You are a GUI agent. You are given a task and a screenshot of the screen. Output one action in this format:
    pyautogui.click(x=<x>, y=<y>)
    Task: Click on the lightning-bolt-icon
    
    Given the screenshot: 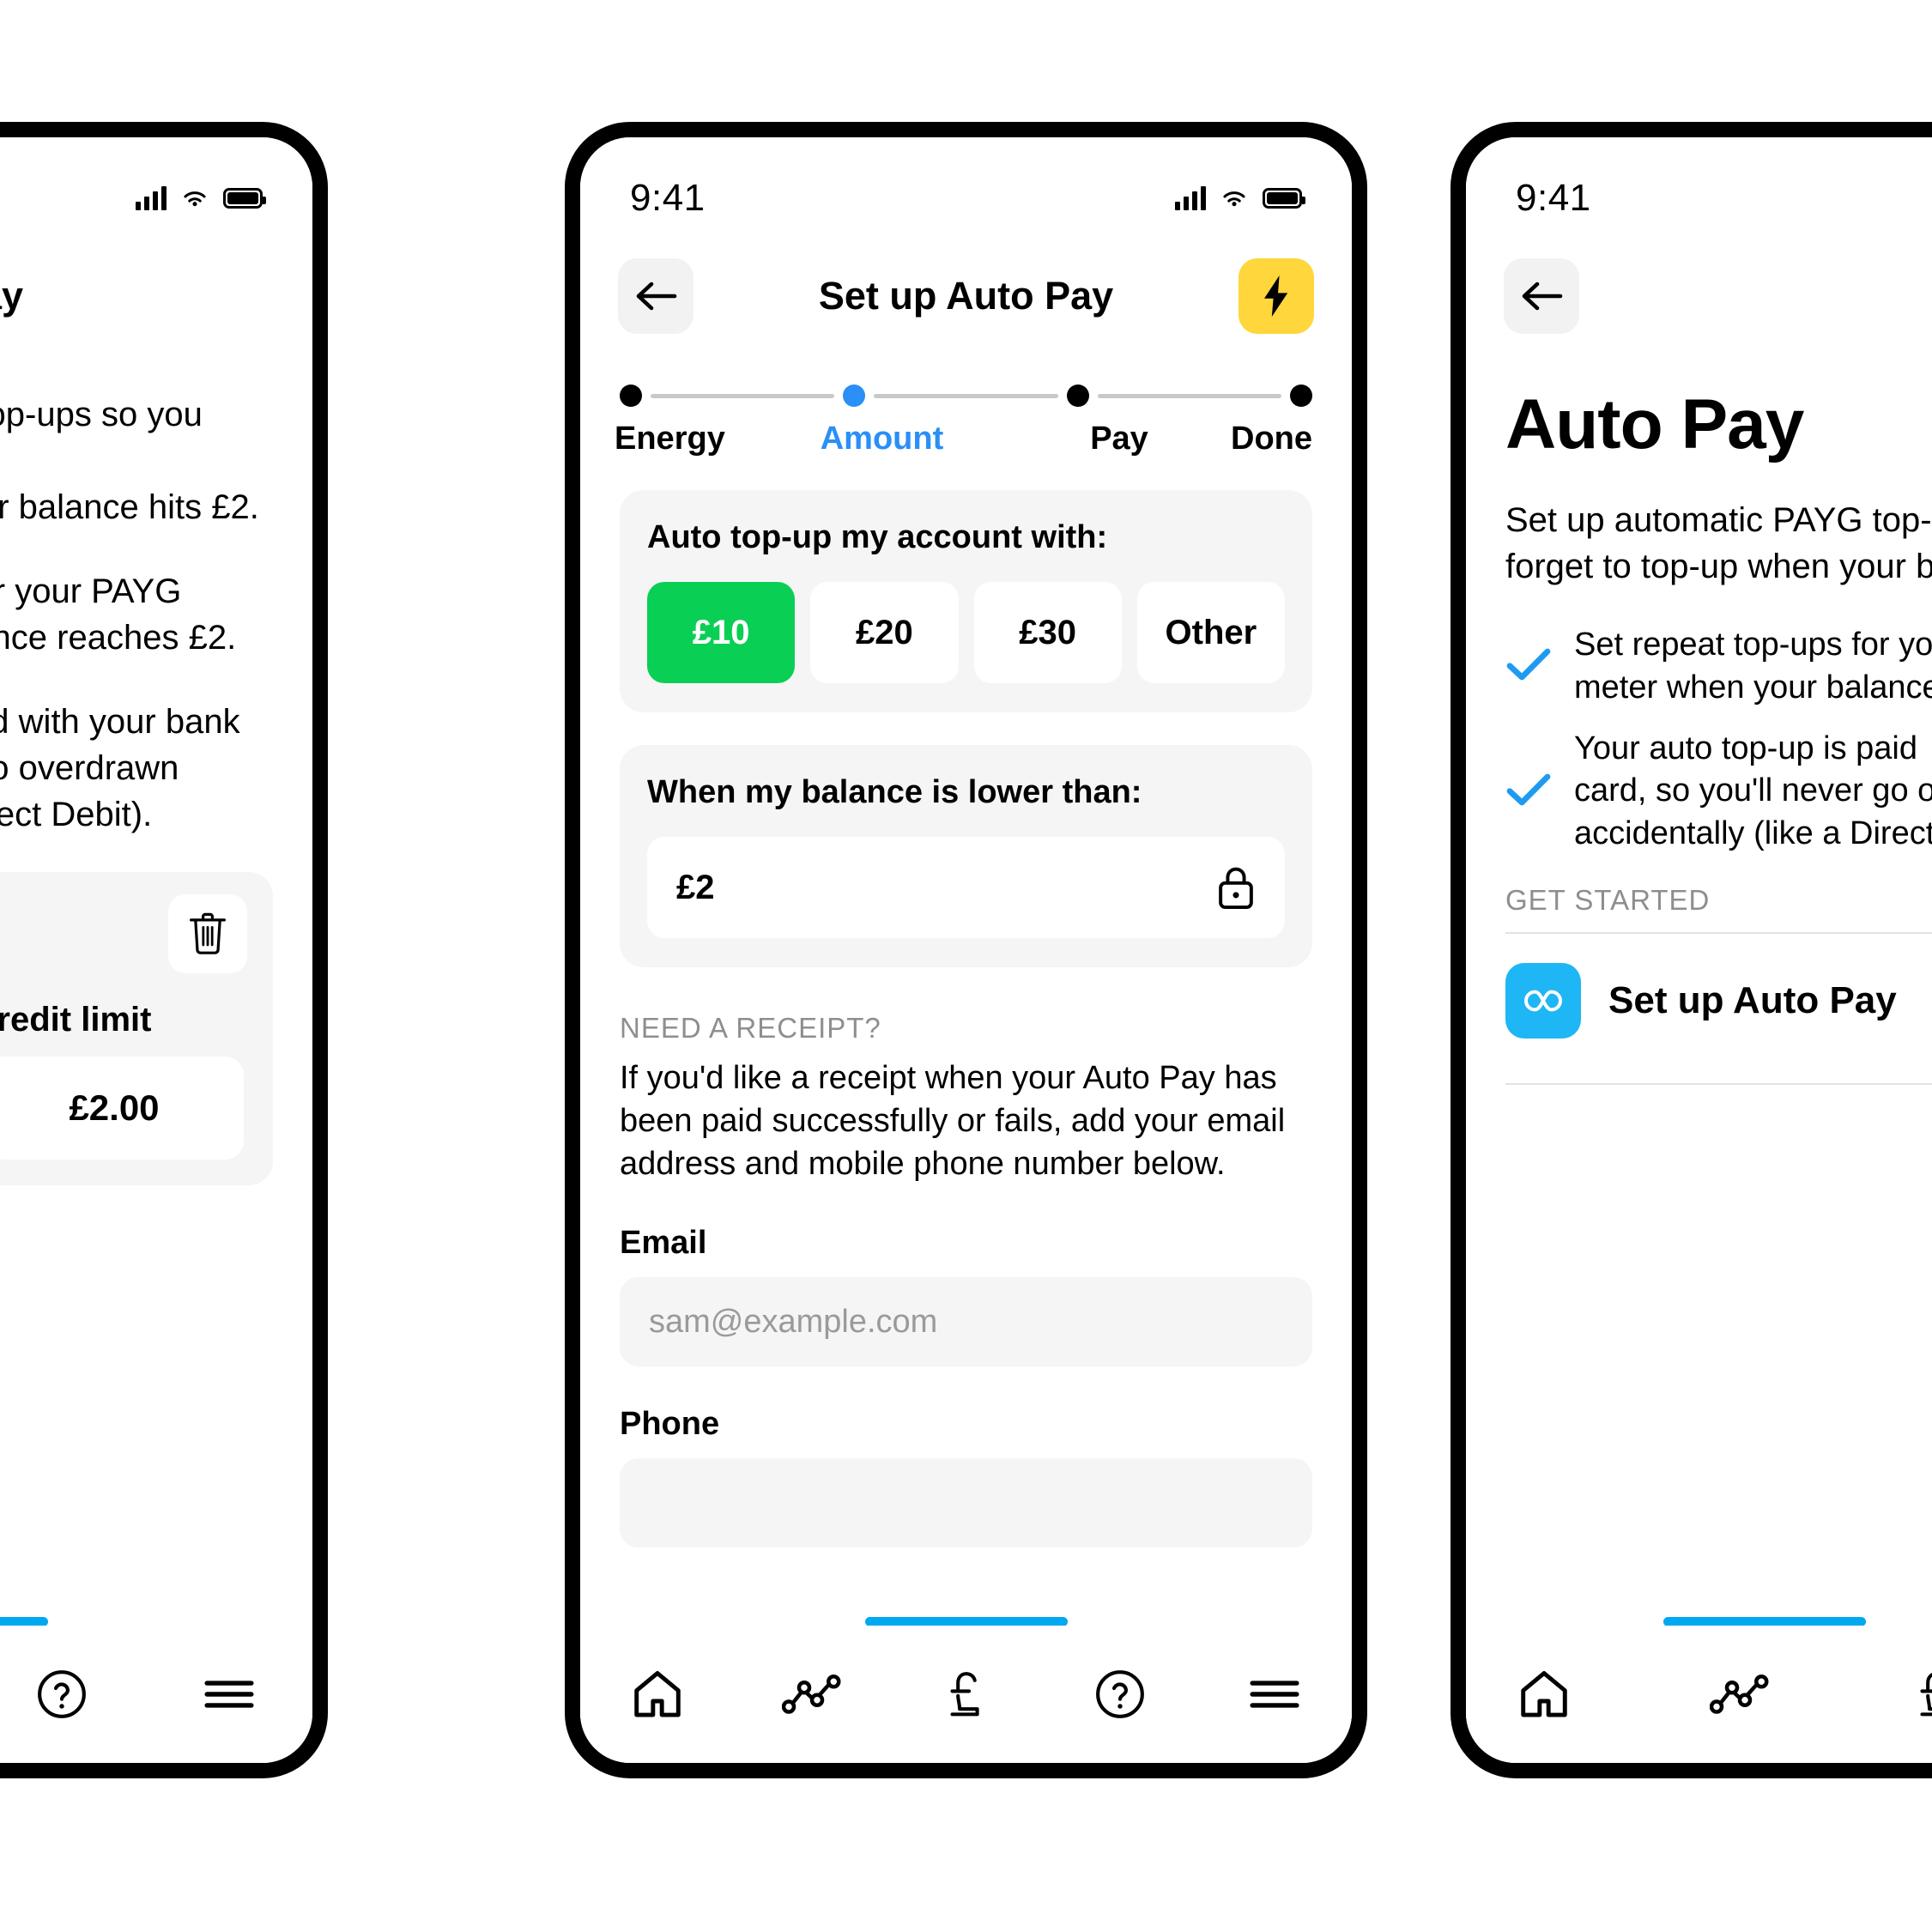 What is the action you would take?
    pyautogui.click(x=1276, y=296)
    